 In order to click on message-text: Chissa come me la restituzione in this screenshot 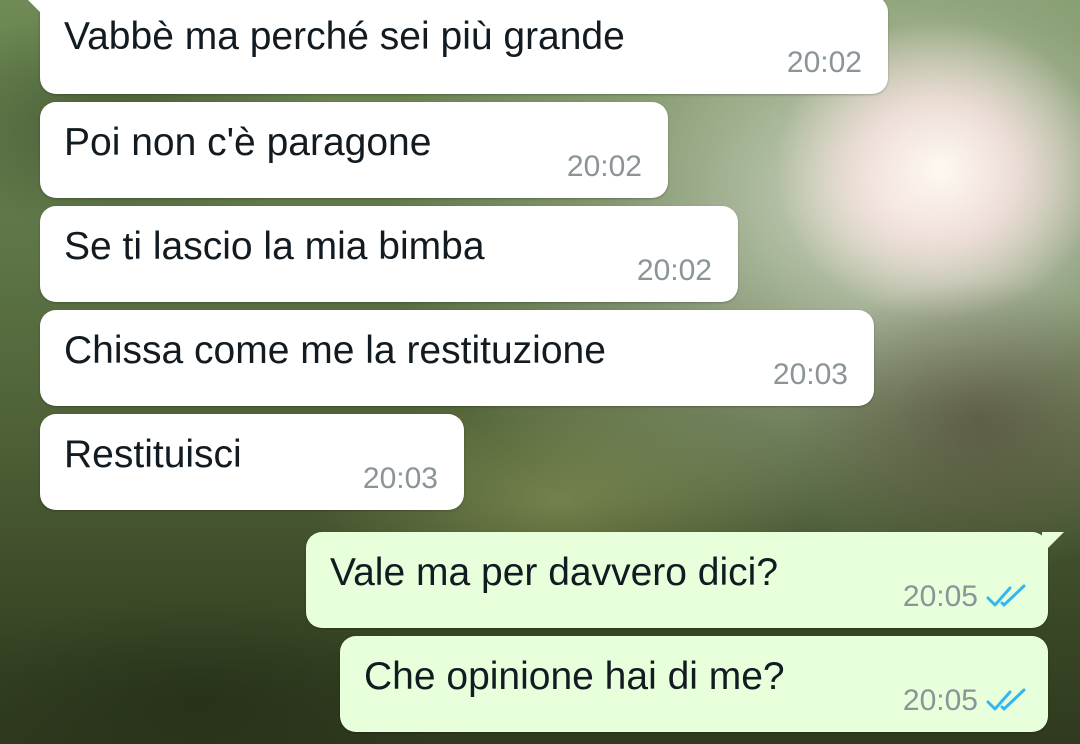, I will do `click(335, 350)`.